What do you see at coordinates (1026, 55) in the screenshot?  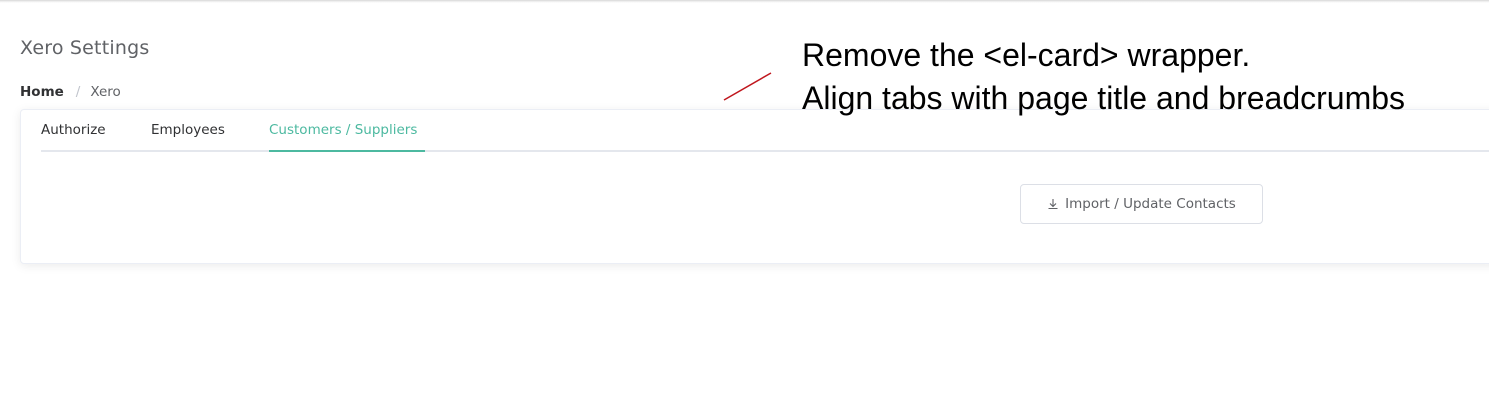 I see `annotation-line-1: Remove the <el-card> wrapper.` at bounding box center [1026, 55].